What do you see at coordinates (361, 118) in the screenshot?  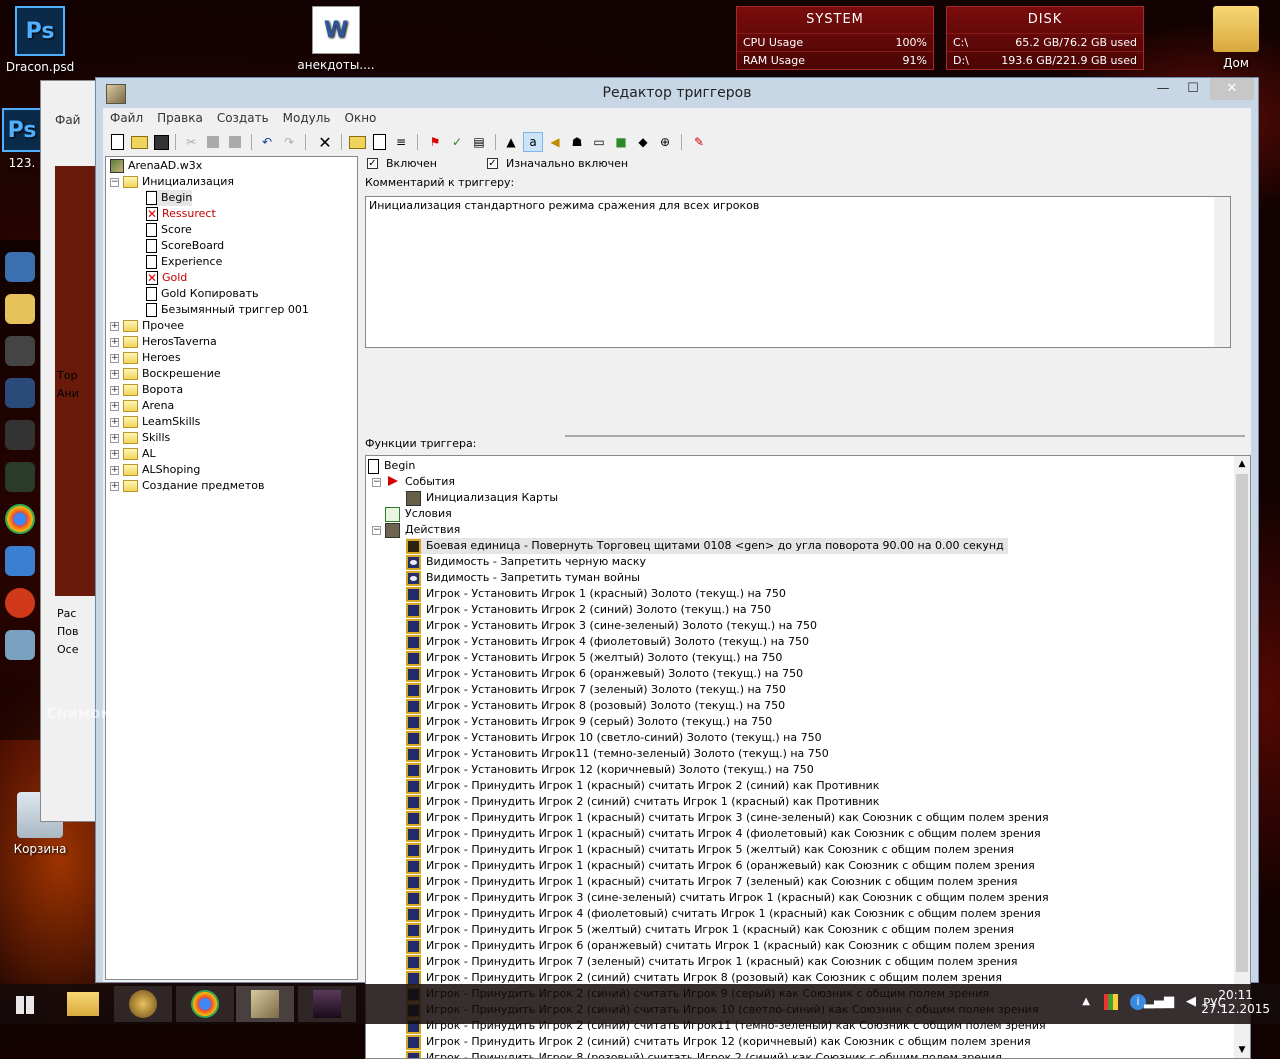 I see `menu-window: Окно` at bounding box center [361, 118].